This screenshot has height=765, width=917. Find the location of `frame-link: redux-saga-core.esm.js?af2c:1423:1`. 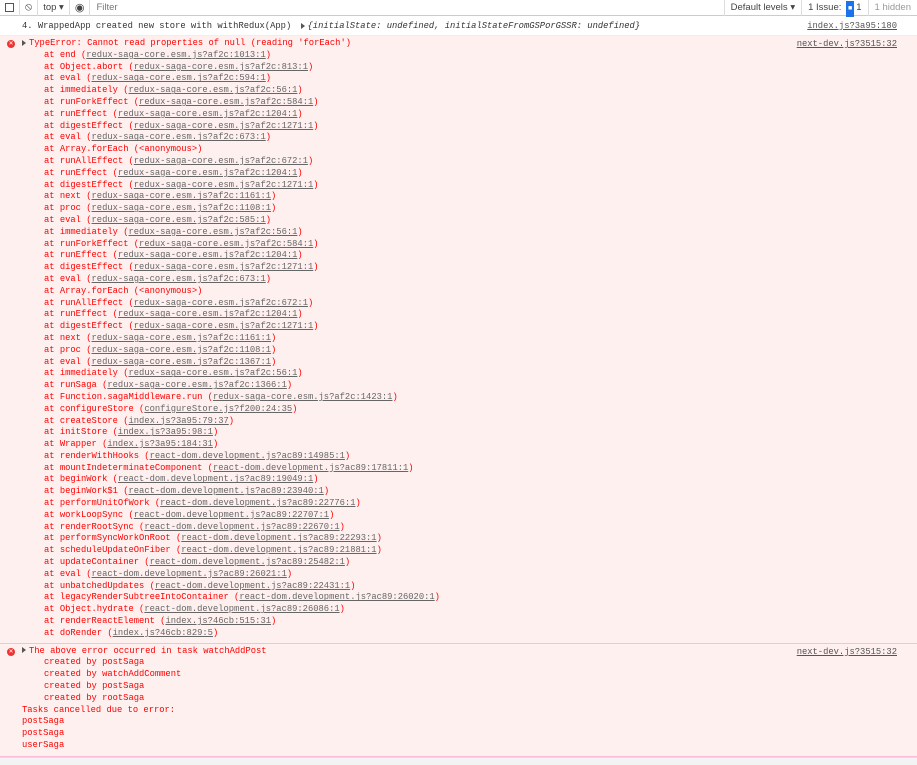

frame-link: redux-saga-core.esm.js?af2c:1423:1 is located at coordinates (303, 397).